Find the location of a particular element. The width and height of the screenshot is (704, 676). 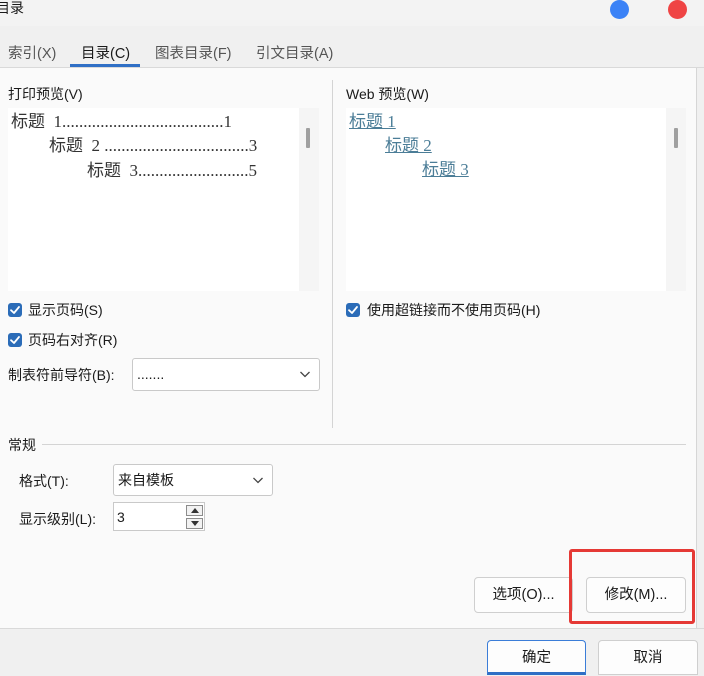

tab-table-of-figures: 图表目录(F) is located at coordinates (193, 54).